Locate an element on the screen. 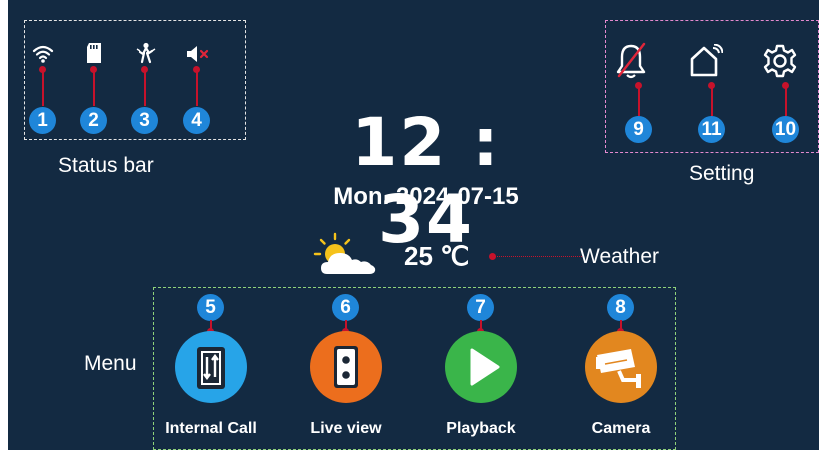 This screenshot has height=450, width=819. setting-badge-10: 10 is located at coordinates (785, 129).